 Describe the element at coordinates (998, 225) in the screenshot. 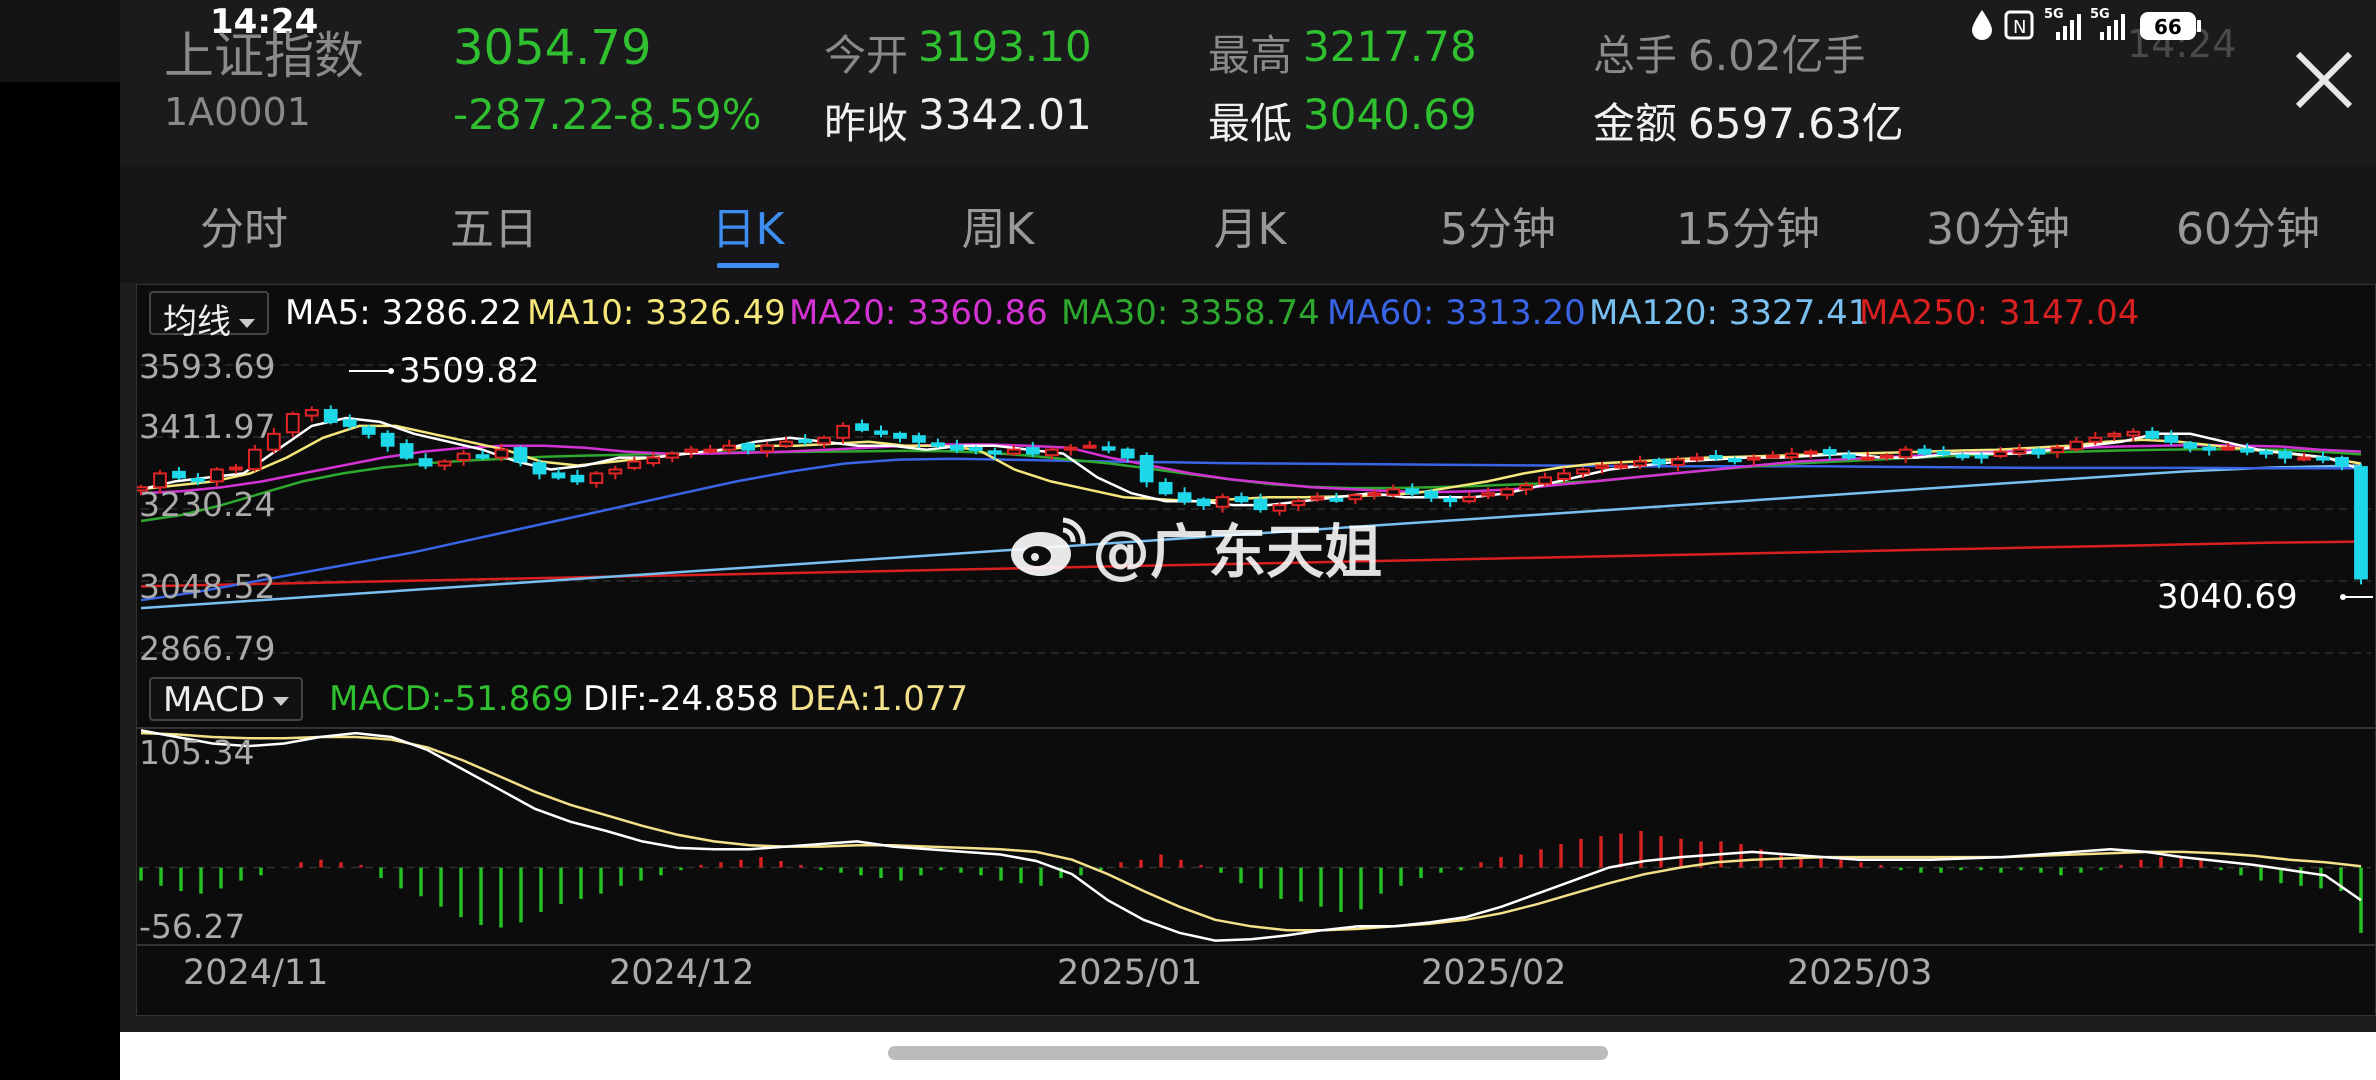

I see `tab-weekly-k: 周K` at that location.